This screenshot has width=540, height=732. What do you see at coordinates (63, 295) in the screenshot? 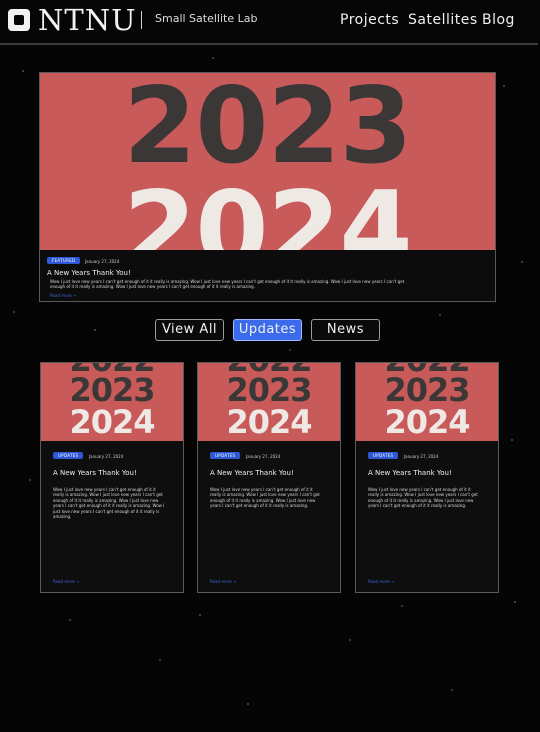
I see `featured-read-more-link: Read more →` at bounding box center [63, 295].